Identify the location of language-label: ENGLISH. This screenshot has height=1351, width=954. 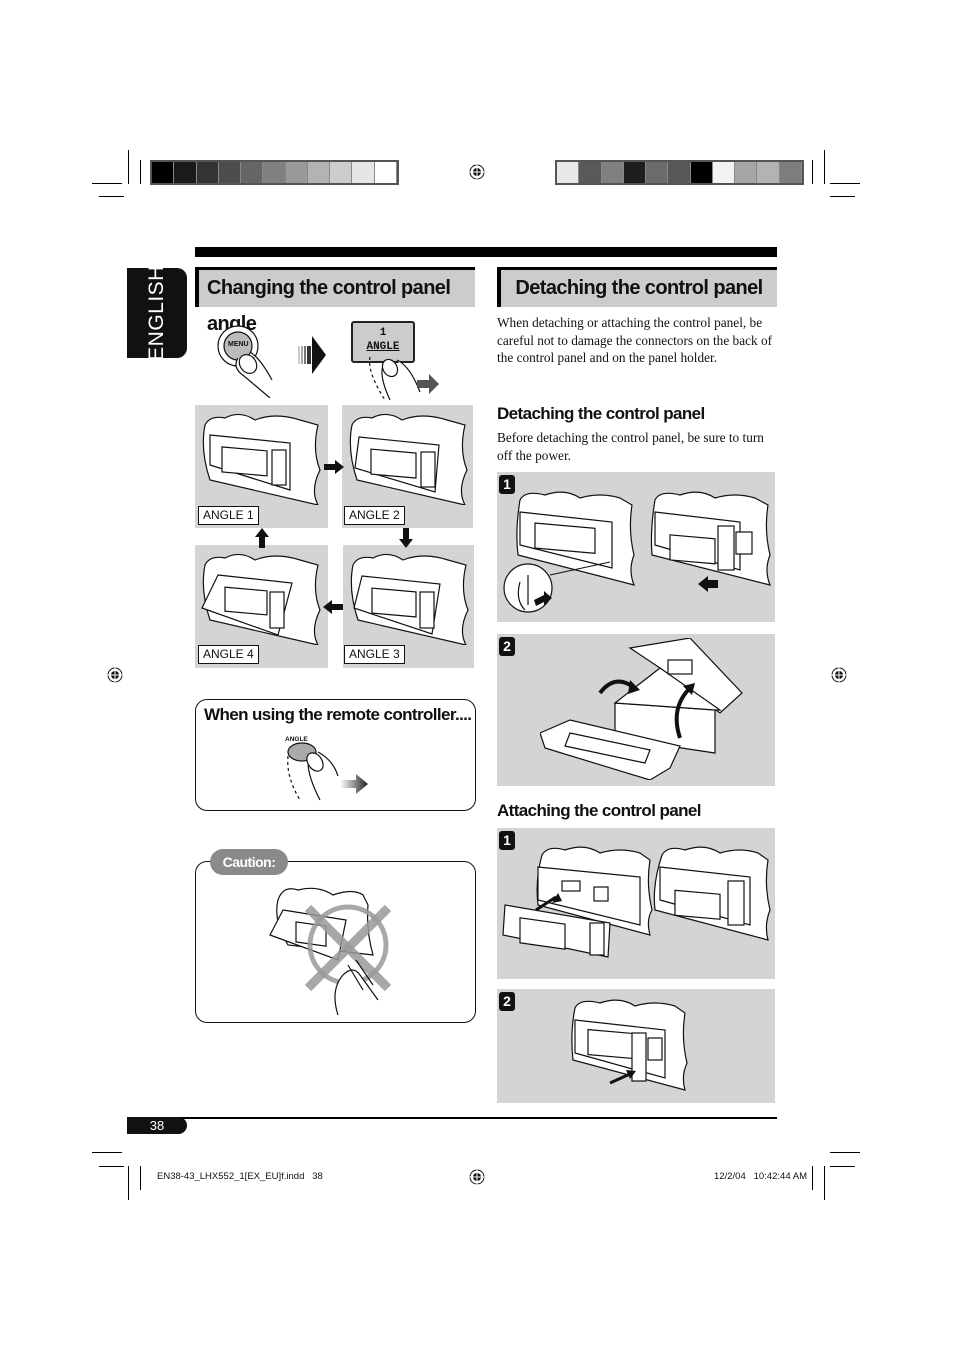
(156, 313).